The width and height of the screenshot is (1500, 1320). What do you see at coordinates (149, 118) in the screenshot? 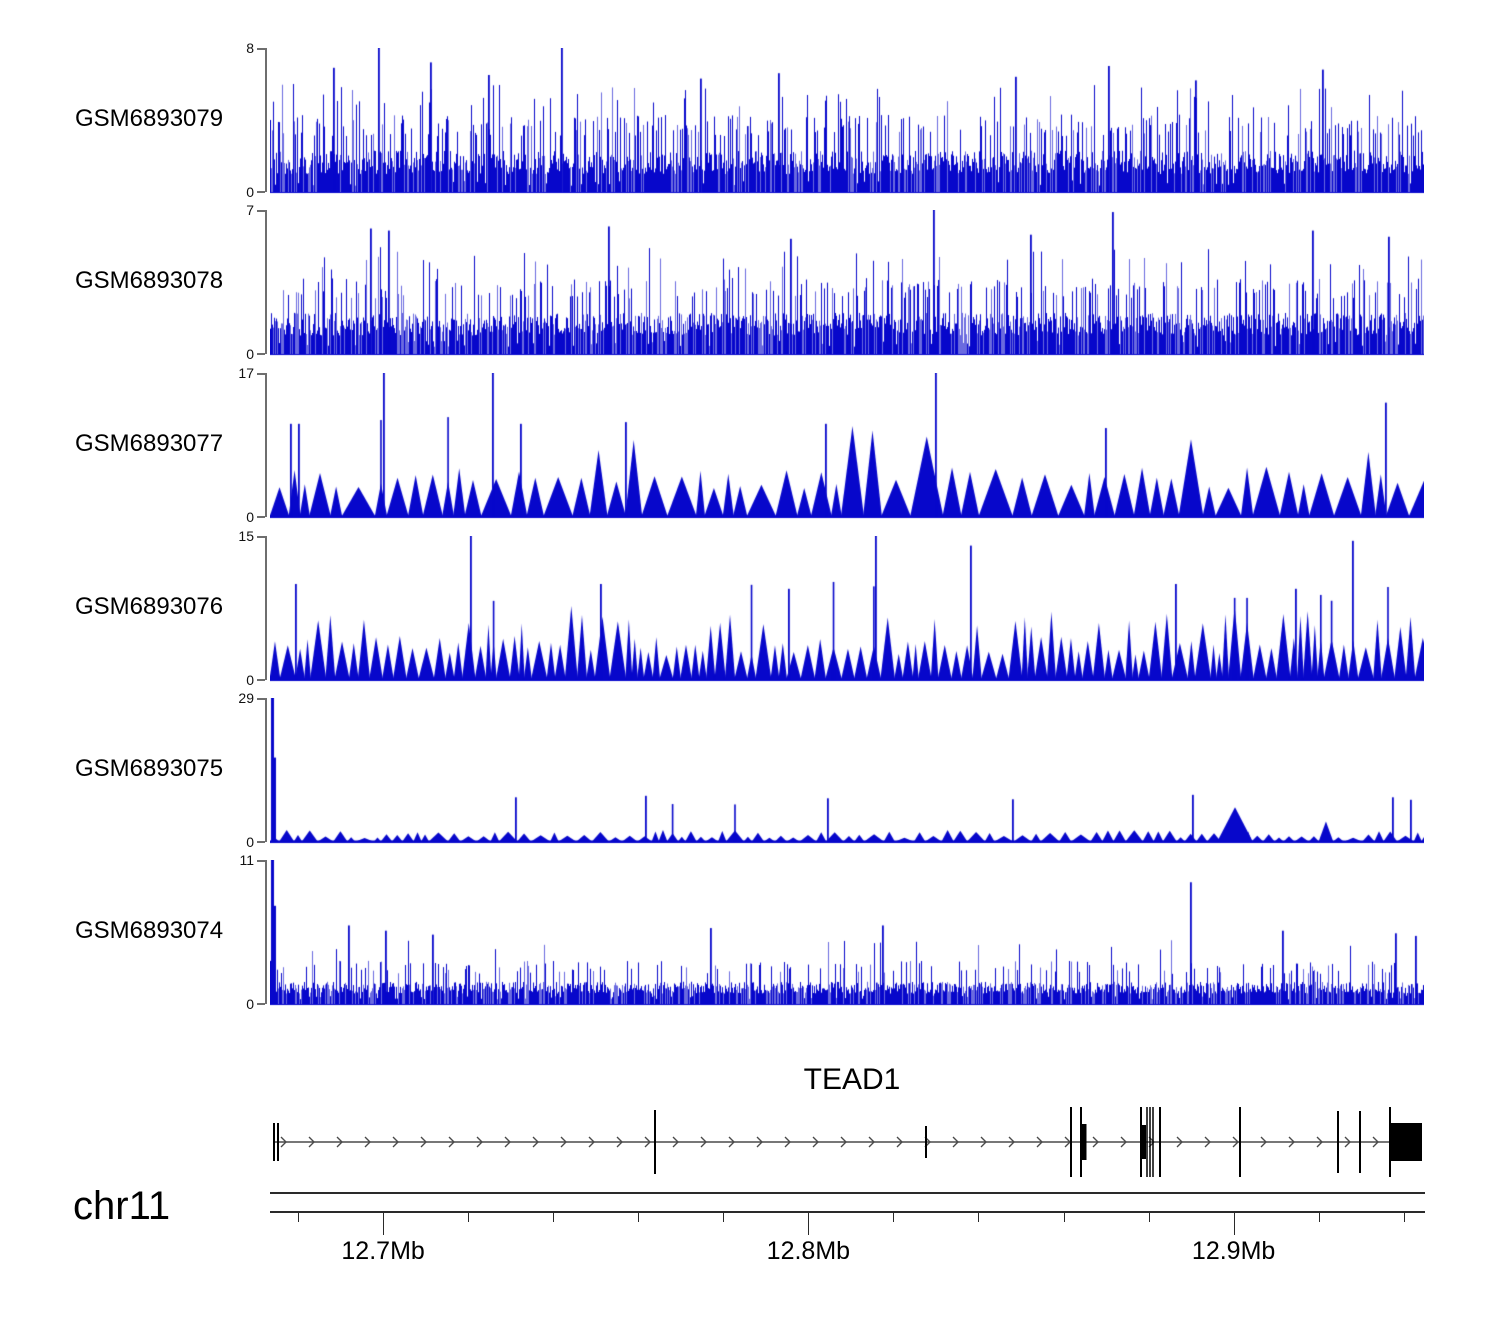
I see `track-label-gsm6893079: GSM6893079` at bounding box center [149, 118].